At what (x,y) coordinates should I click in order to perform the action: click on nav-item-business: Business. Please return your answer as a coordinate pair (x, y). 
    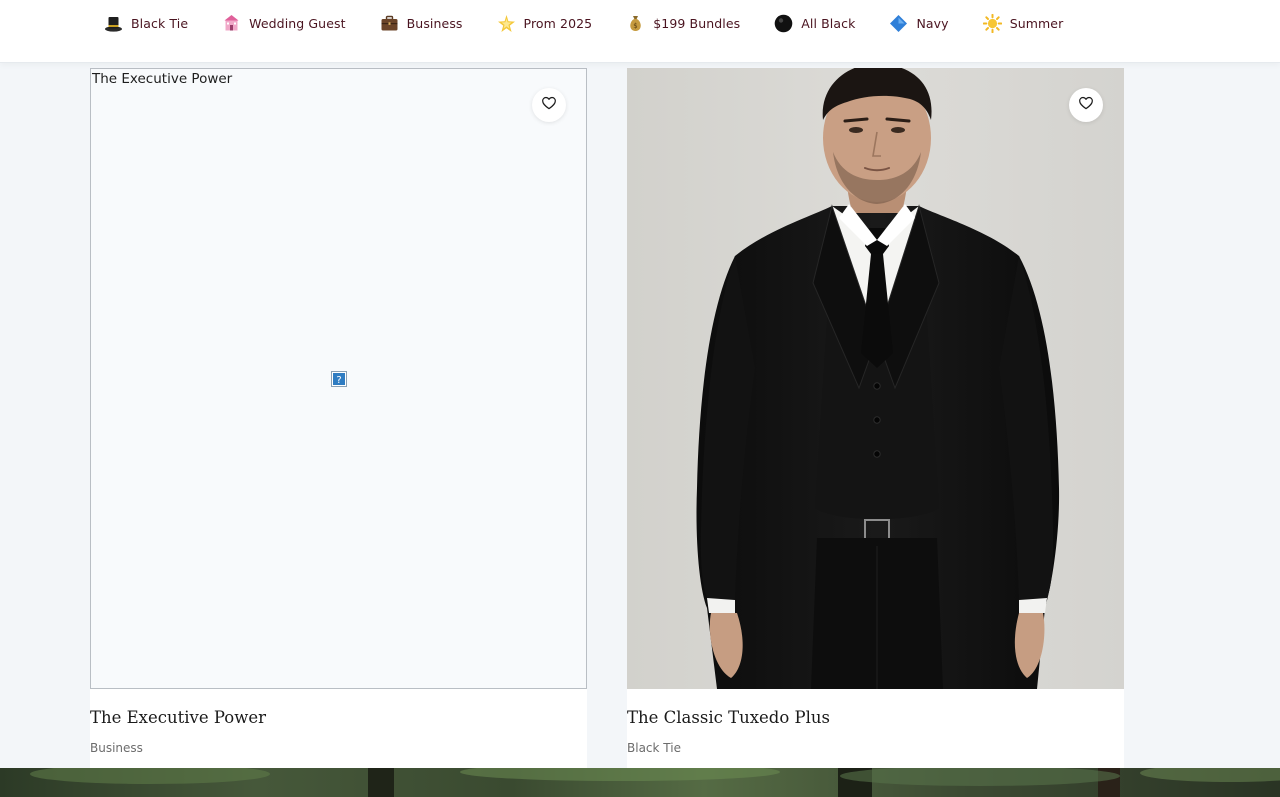
    Looking at the image, I should click on (421, 23).